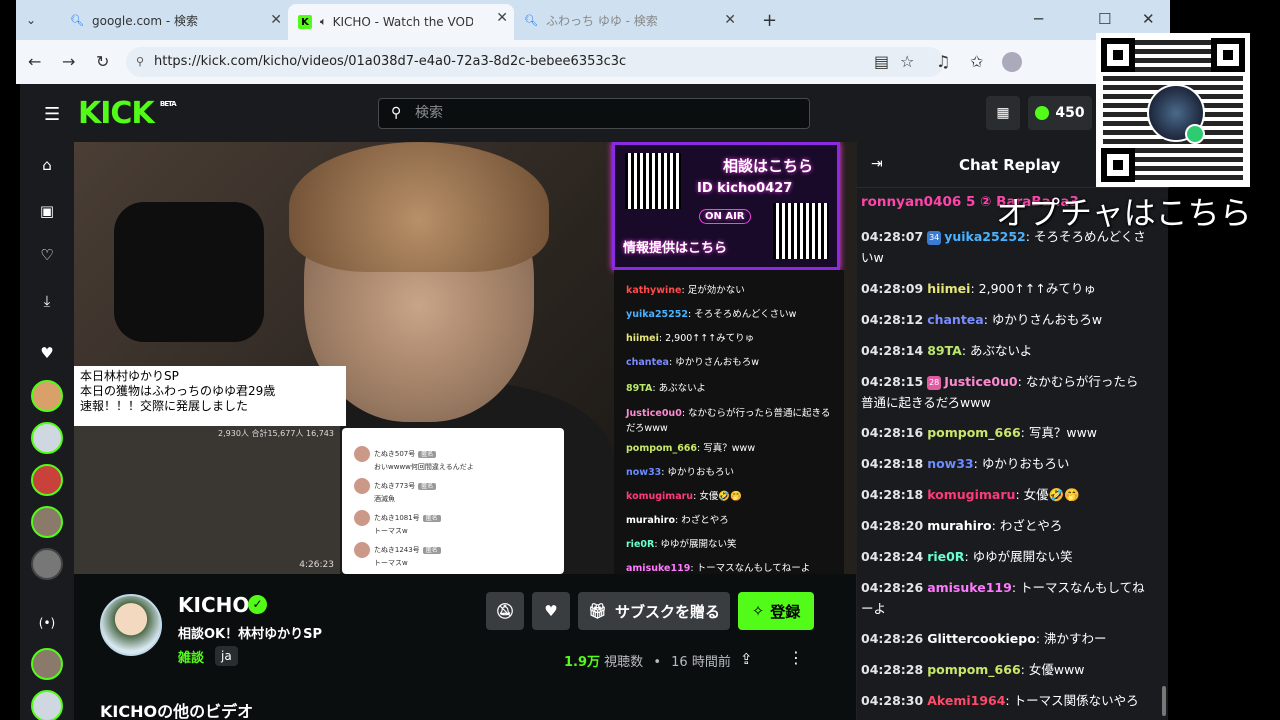  I want to click on chat-timestamp: 04:28:09, so click(892, 288).